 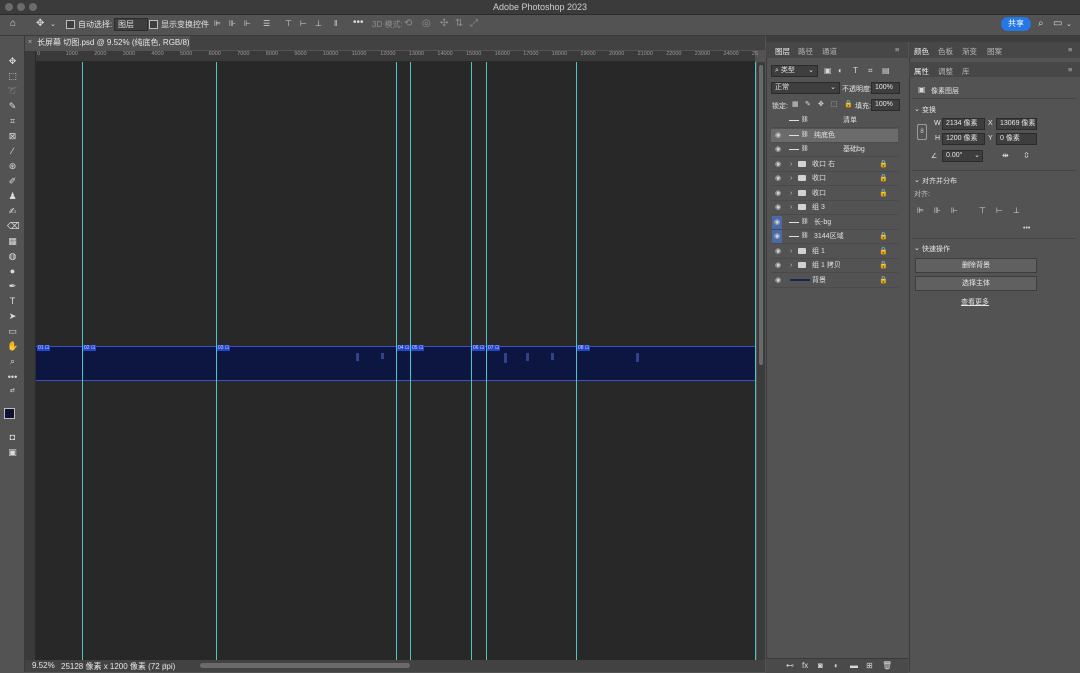 What do you see at coordinates (834, 135) in the screenshot?
I see `layer-row: ◉ ⛓ 纯底色` at bounding box center [834, 135].